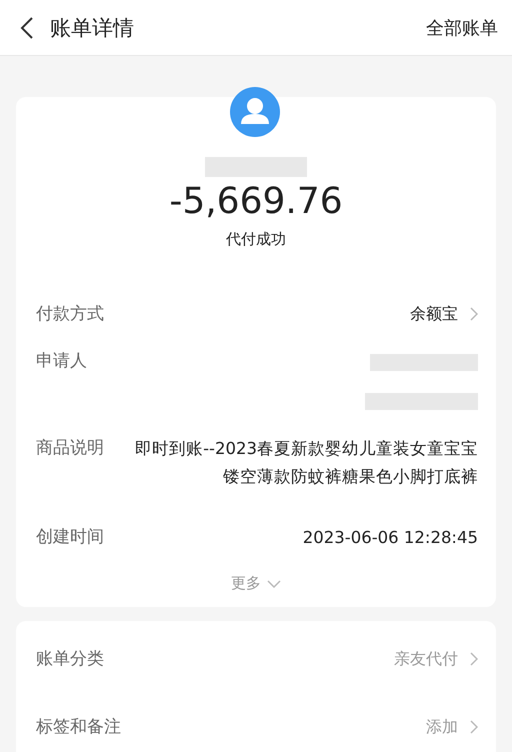 The width and height of the screenshot is (512, 752). I want to click on chevron-down-icon, so click(274, 584).